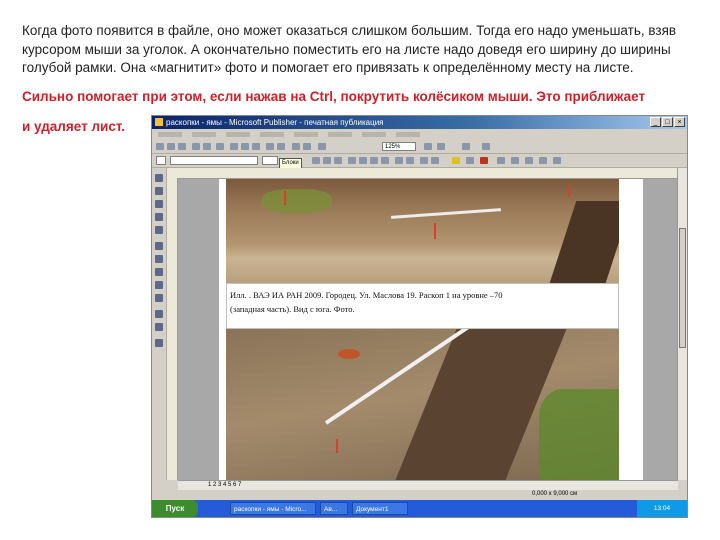  Describe the element at coordinates (427, 173) in the screenshot. I see `horizontal-ruler` at that location.